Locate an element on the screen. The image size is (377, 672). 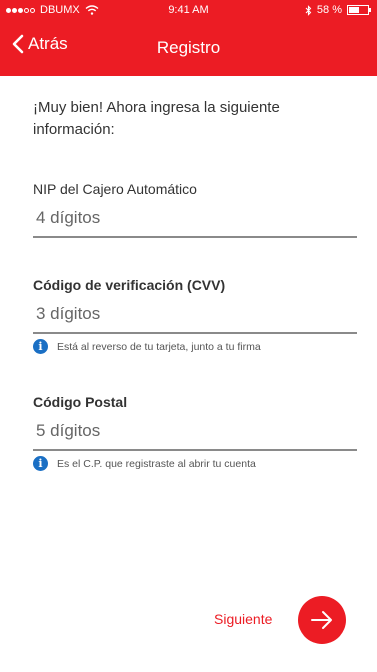
arrow-right-icon is located at coordinates (321, 620).